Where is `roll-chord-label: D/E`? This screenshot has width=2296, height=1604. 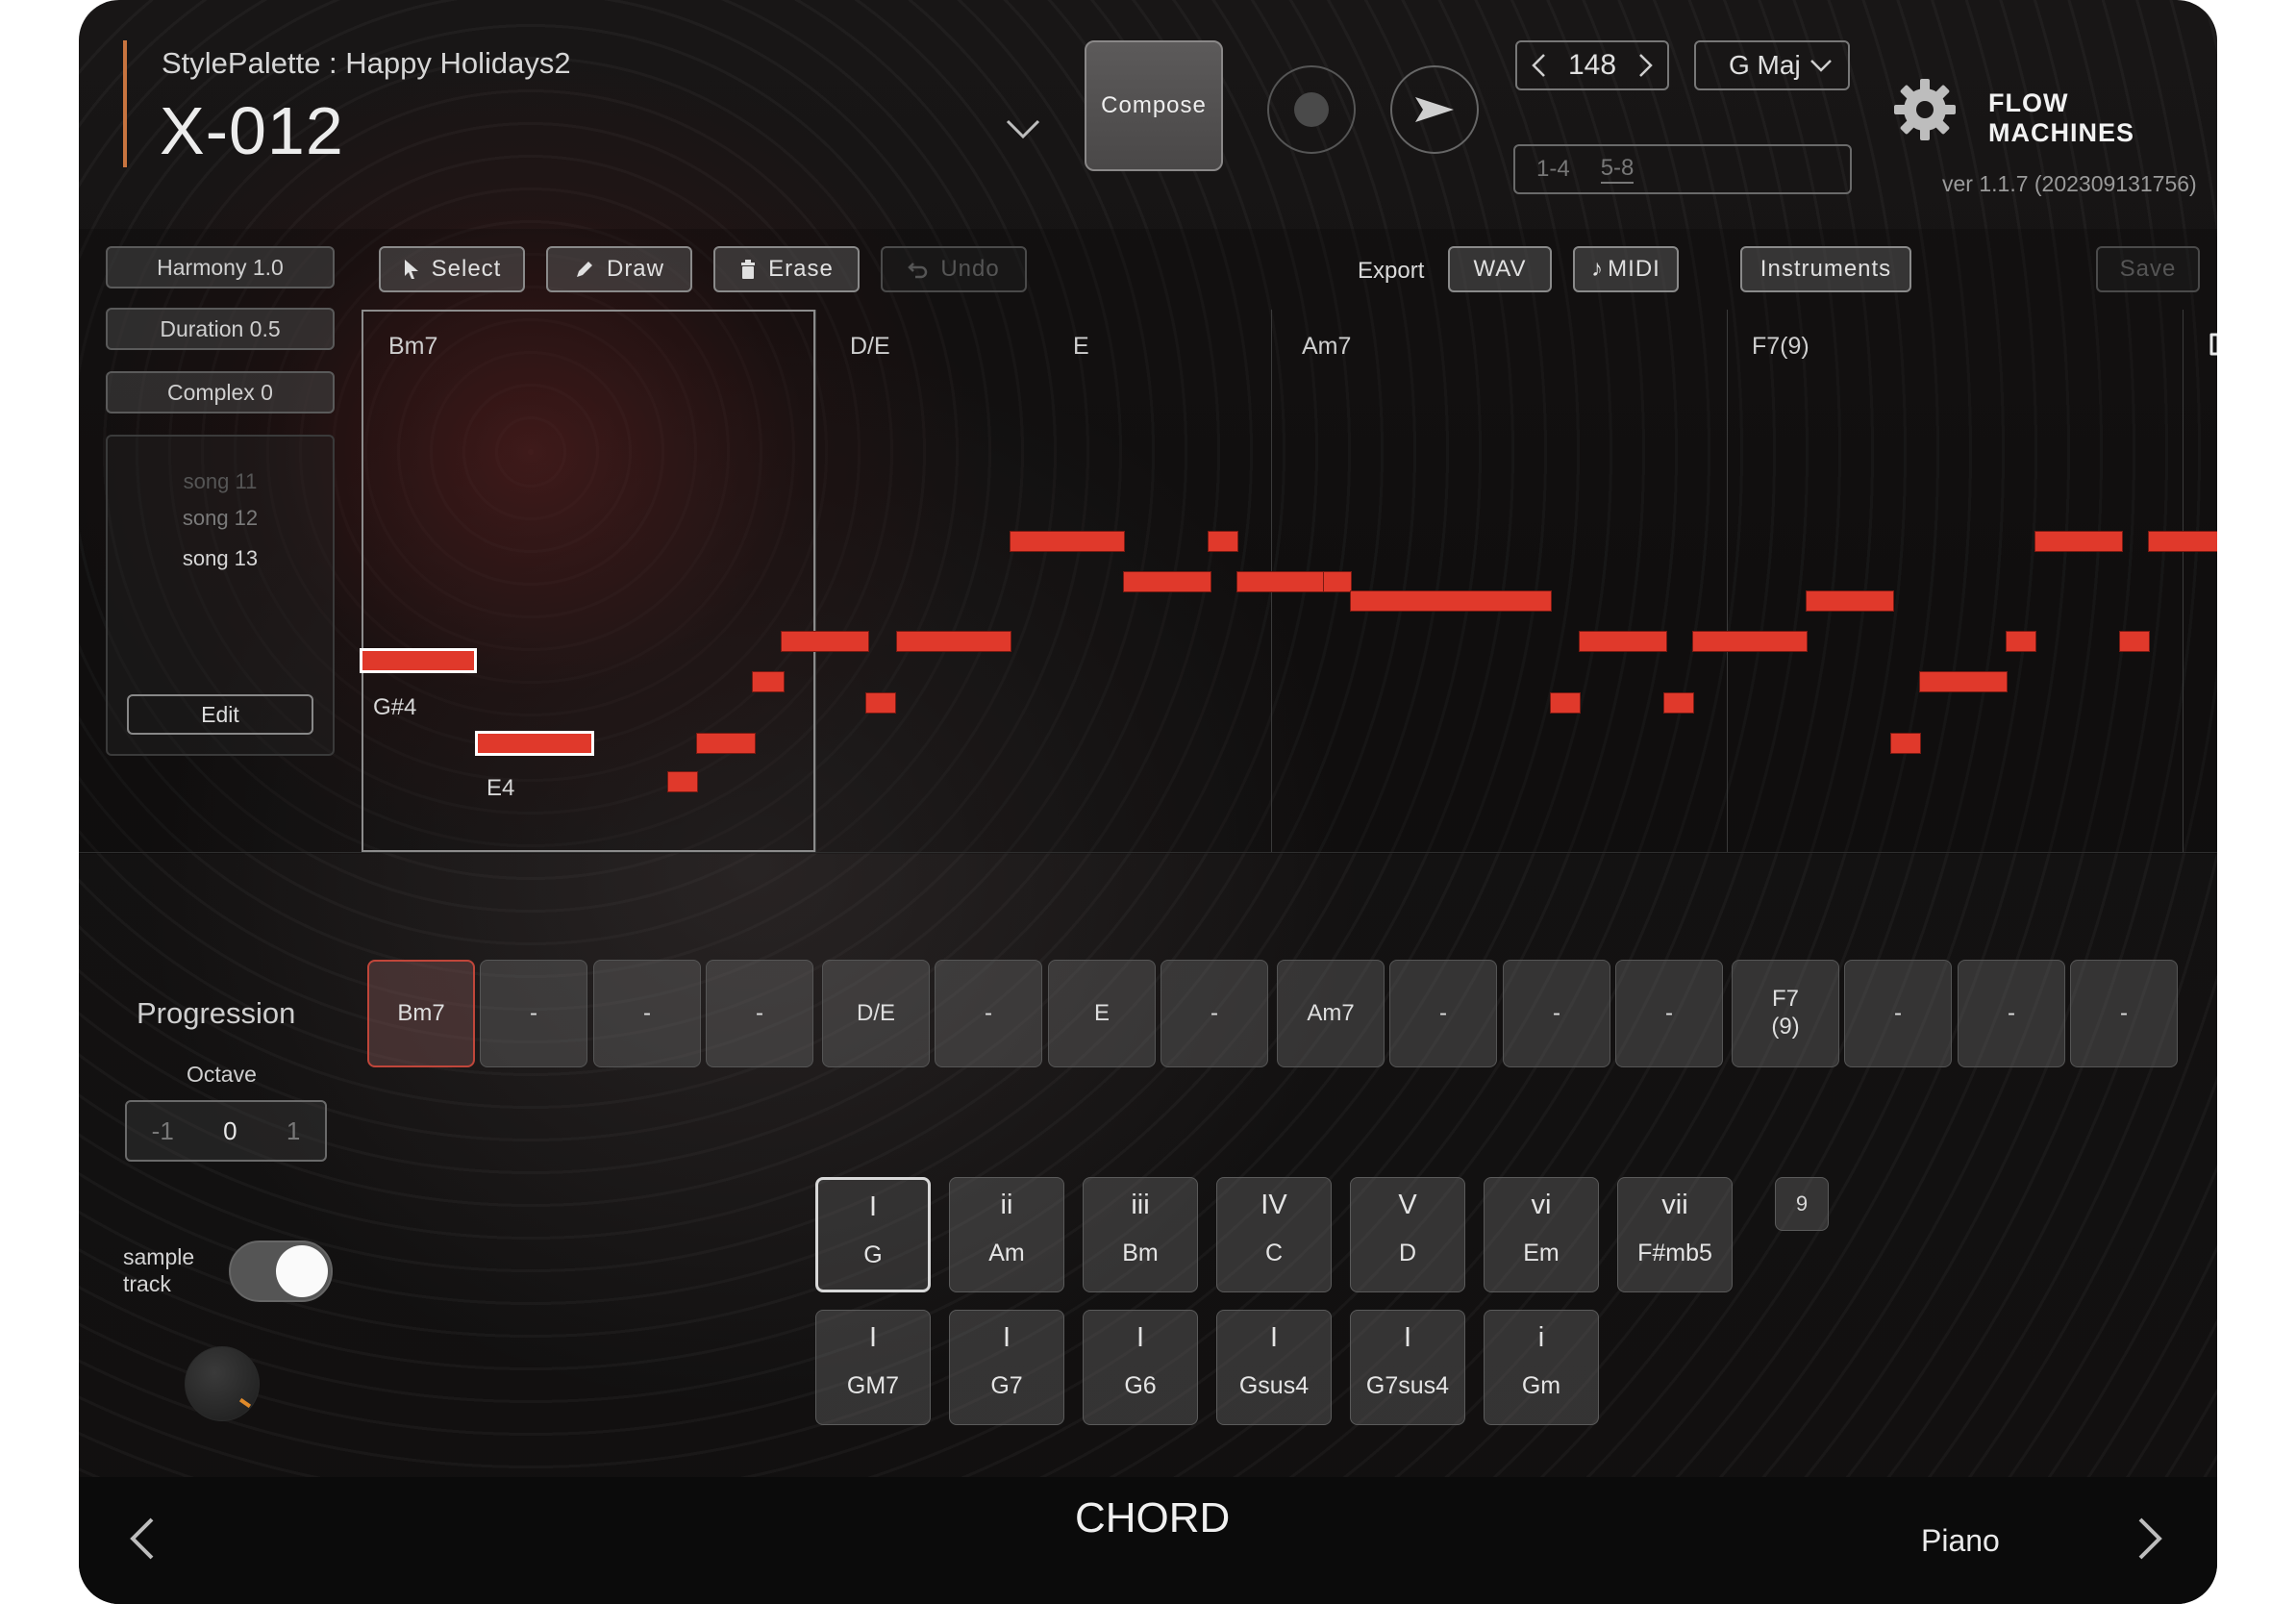 roll-chord-label: D/E is located at coordinates (870, 346).